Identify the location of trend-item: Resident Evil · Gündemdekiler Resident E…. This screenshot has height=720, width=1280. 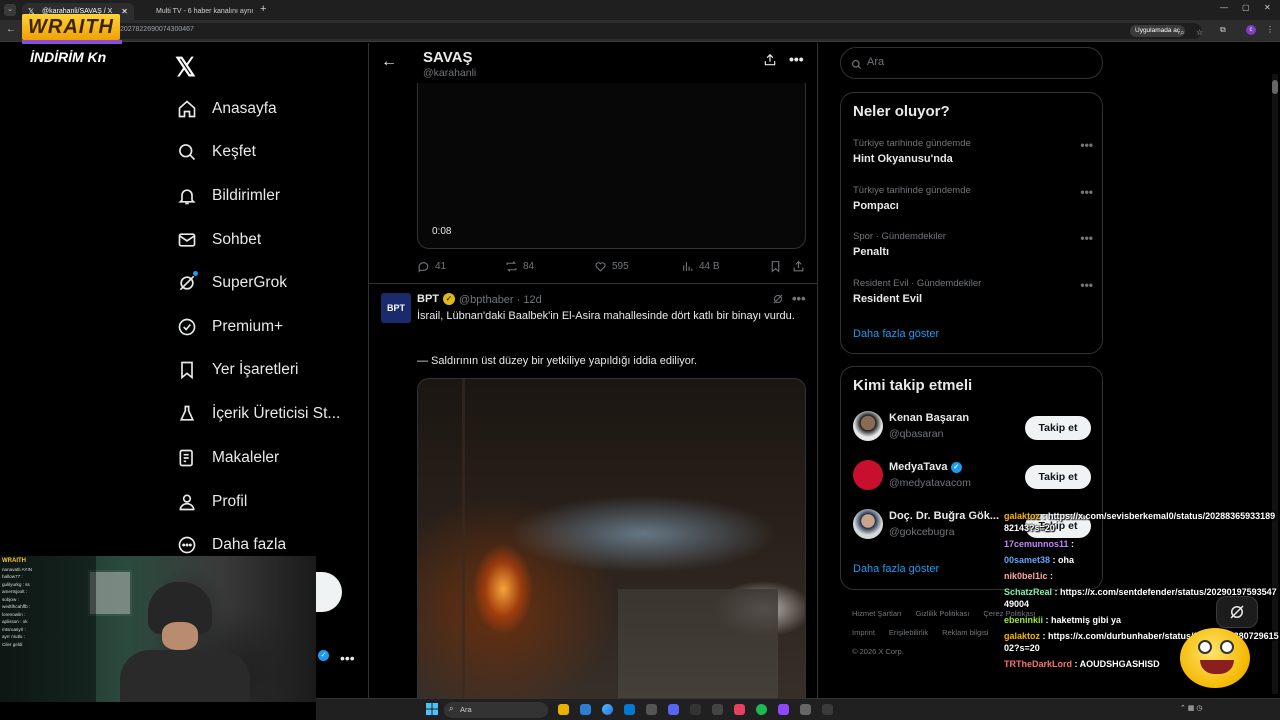
(973, 291).